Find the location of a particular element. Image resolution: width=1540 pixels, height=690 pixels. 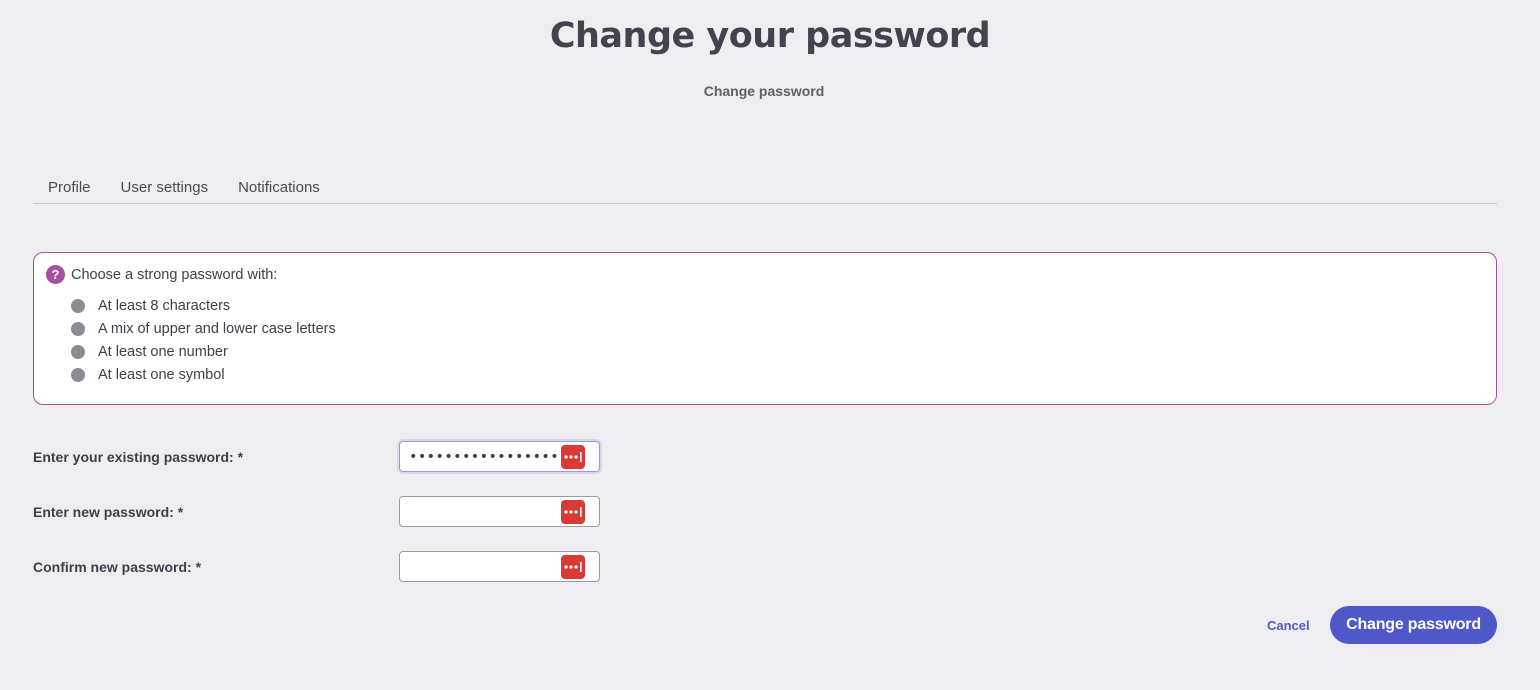

new-password-row: Enter new password: * is located at coordinates (323, 512).